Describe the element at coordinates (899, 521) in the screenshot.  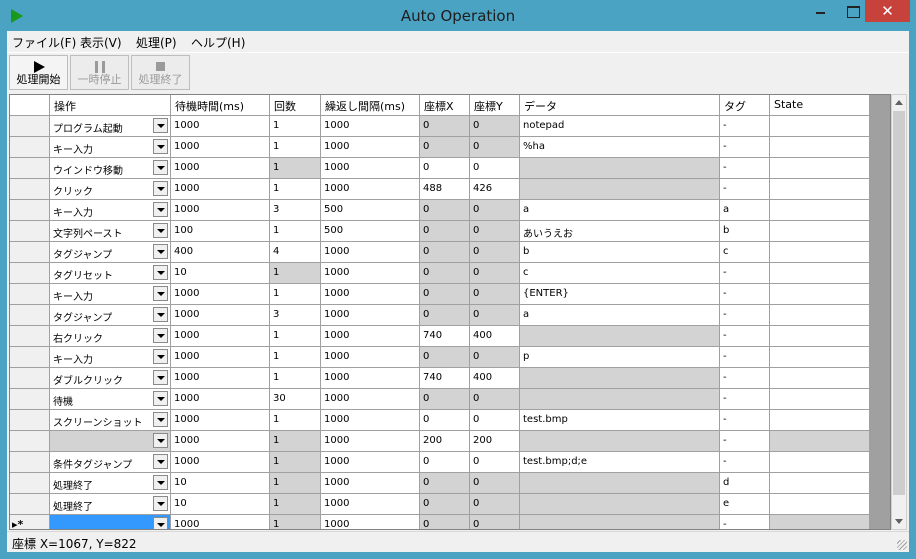
I see `scroll-down-icon` at that location.